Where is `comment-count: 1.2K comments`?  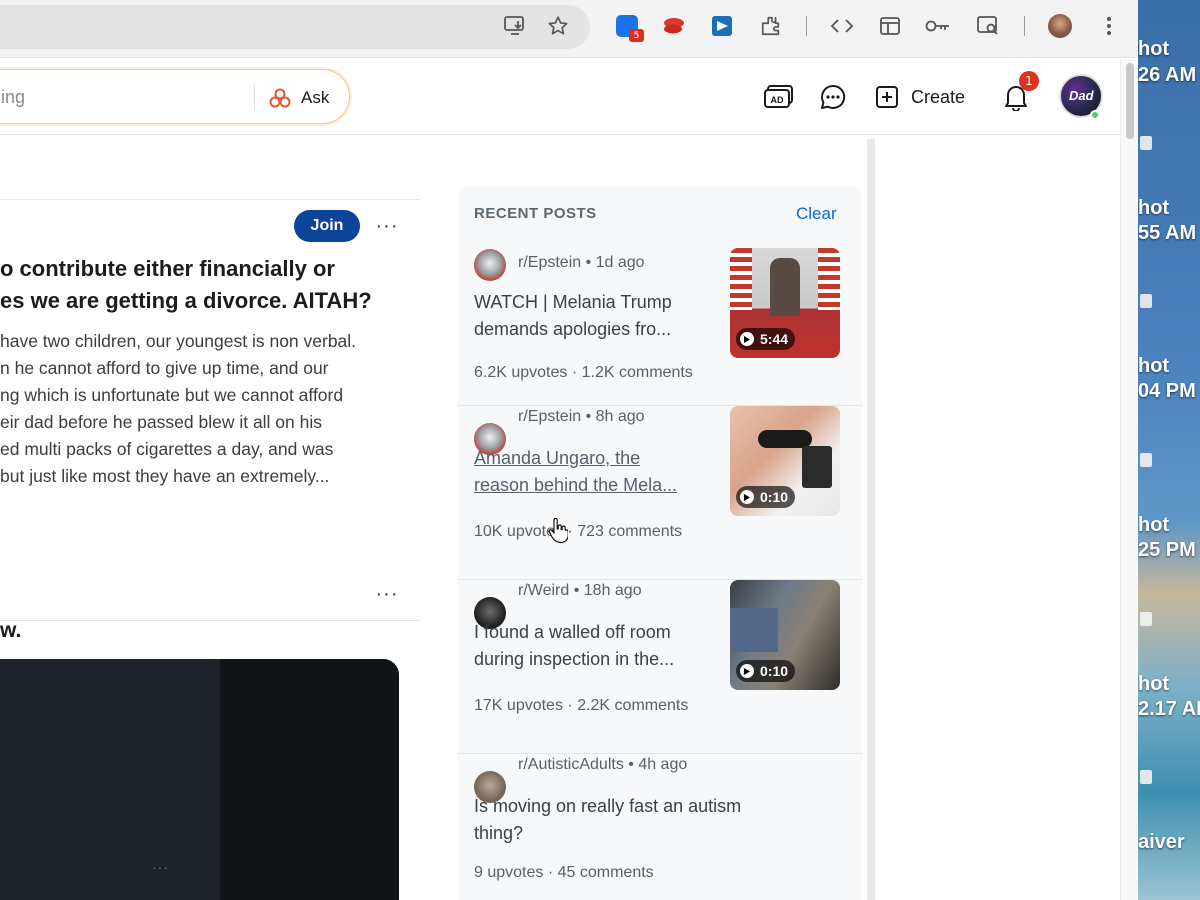 comment-count: 1.2K comments is located at coordinates (637, 372).